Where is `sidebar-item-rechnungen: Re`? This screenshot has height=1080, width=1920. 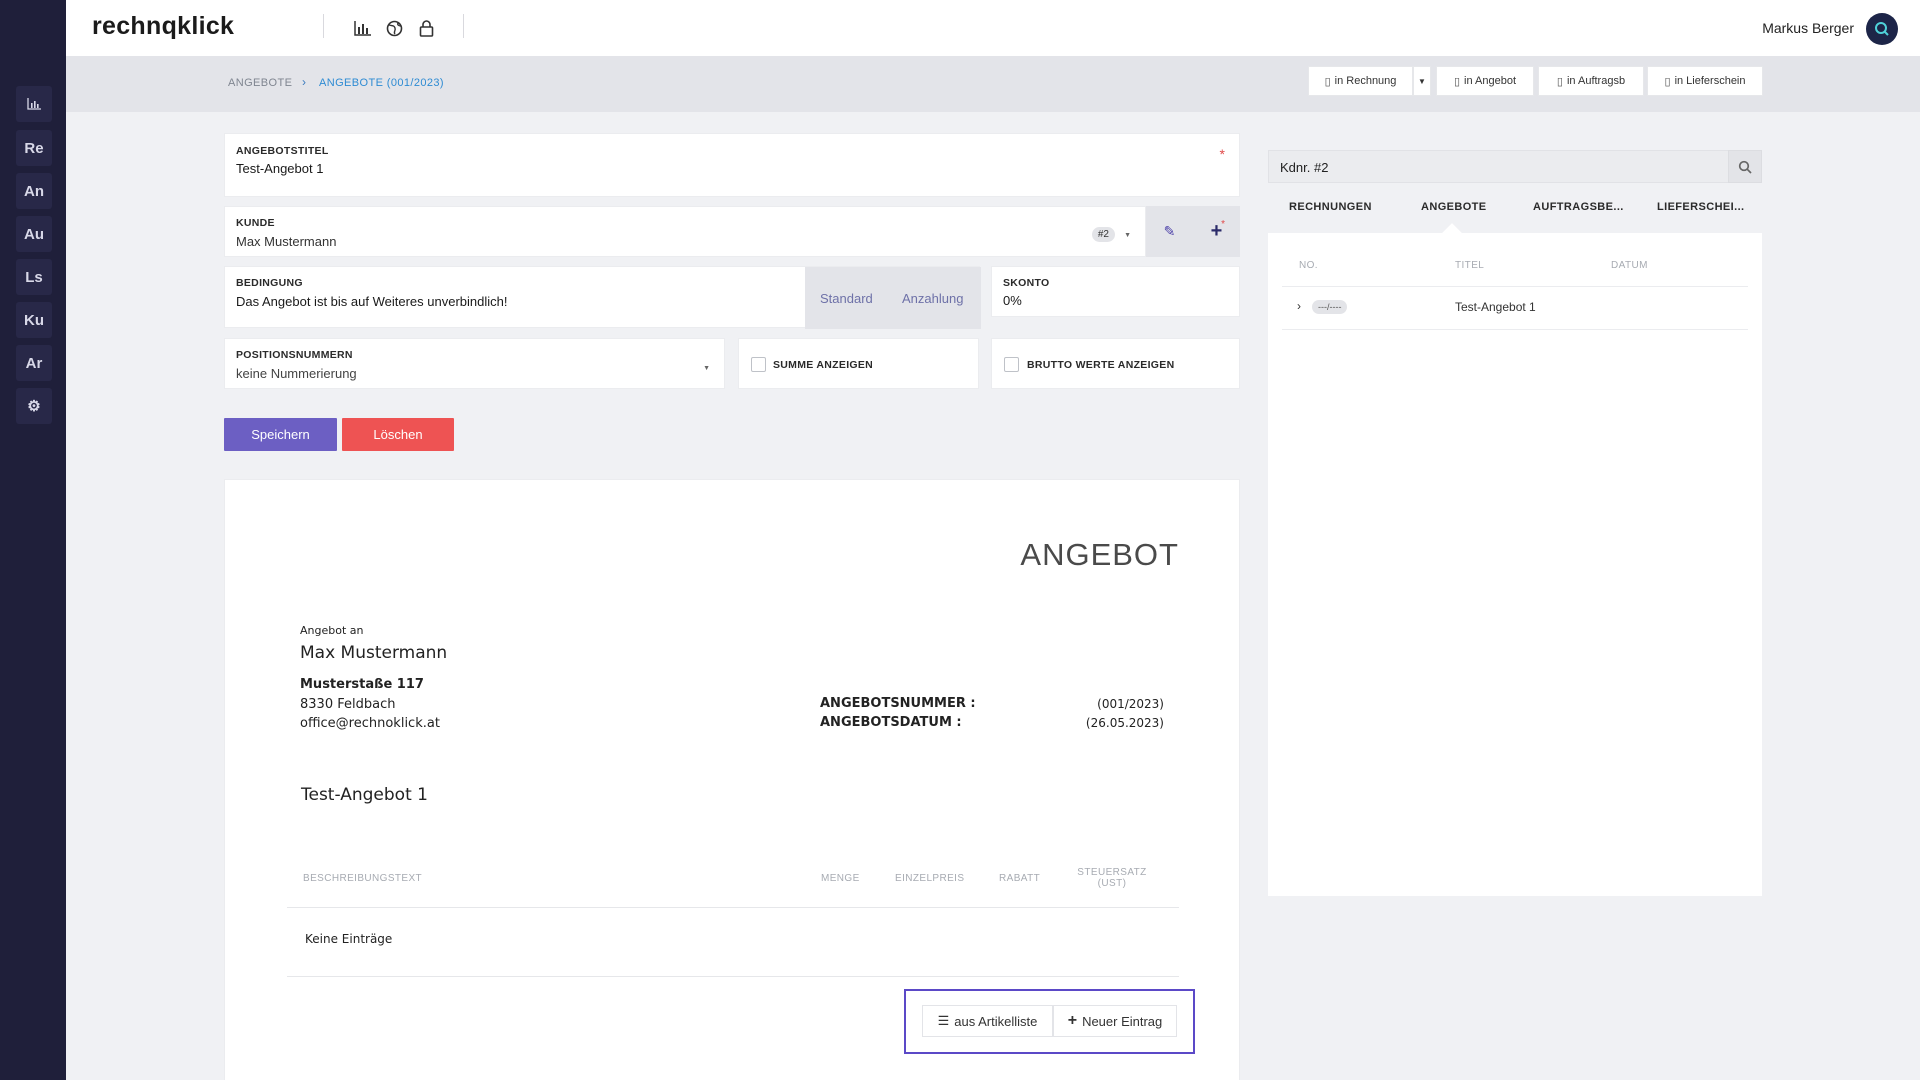
sidebar-item-rechnungen: Re is located at coordinates (34, 148).